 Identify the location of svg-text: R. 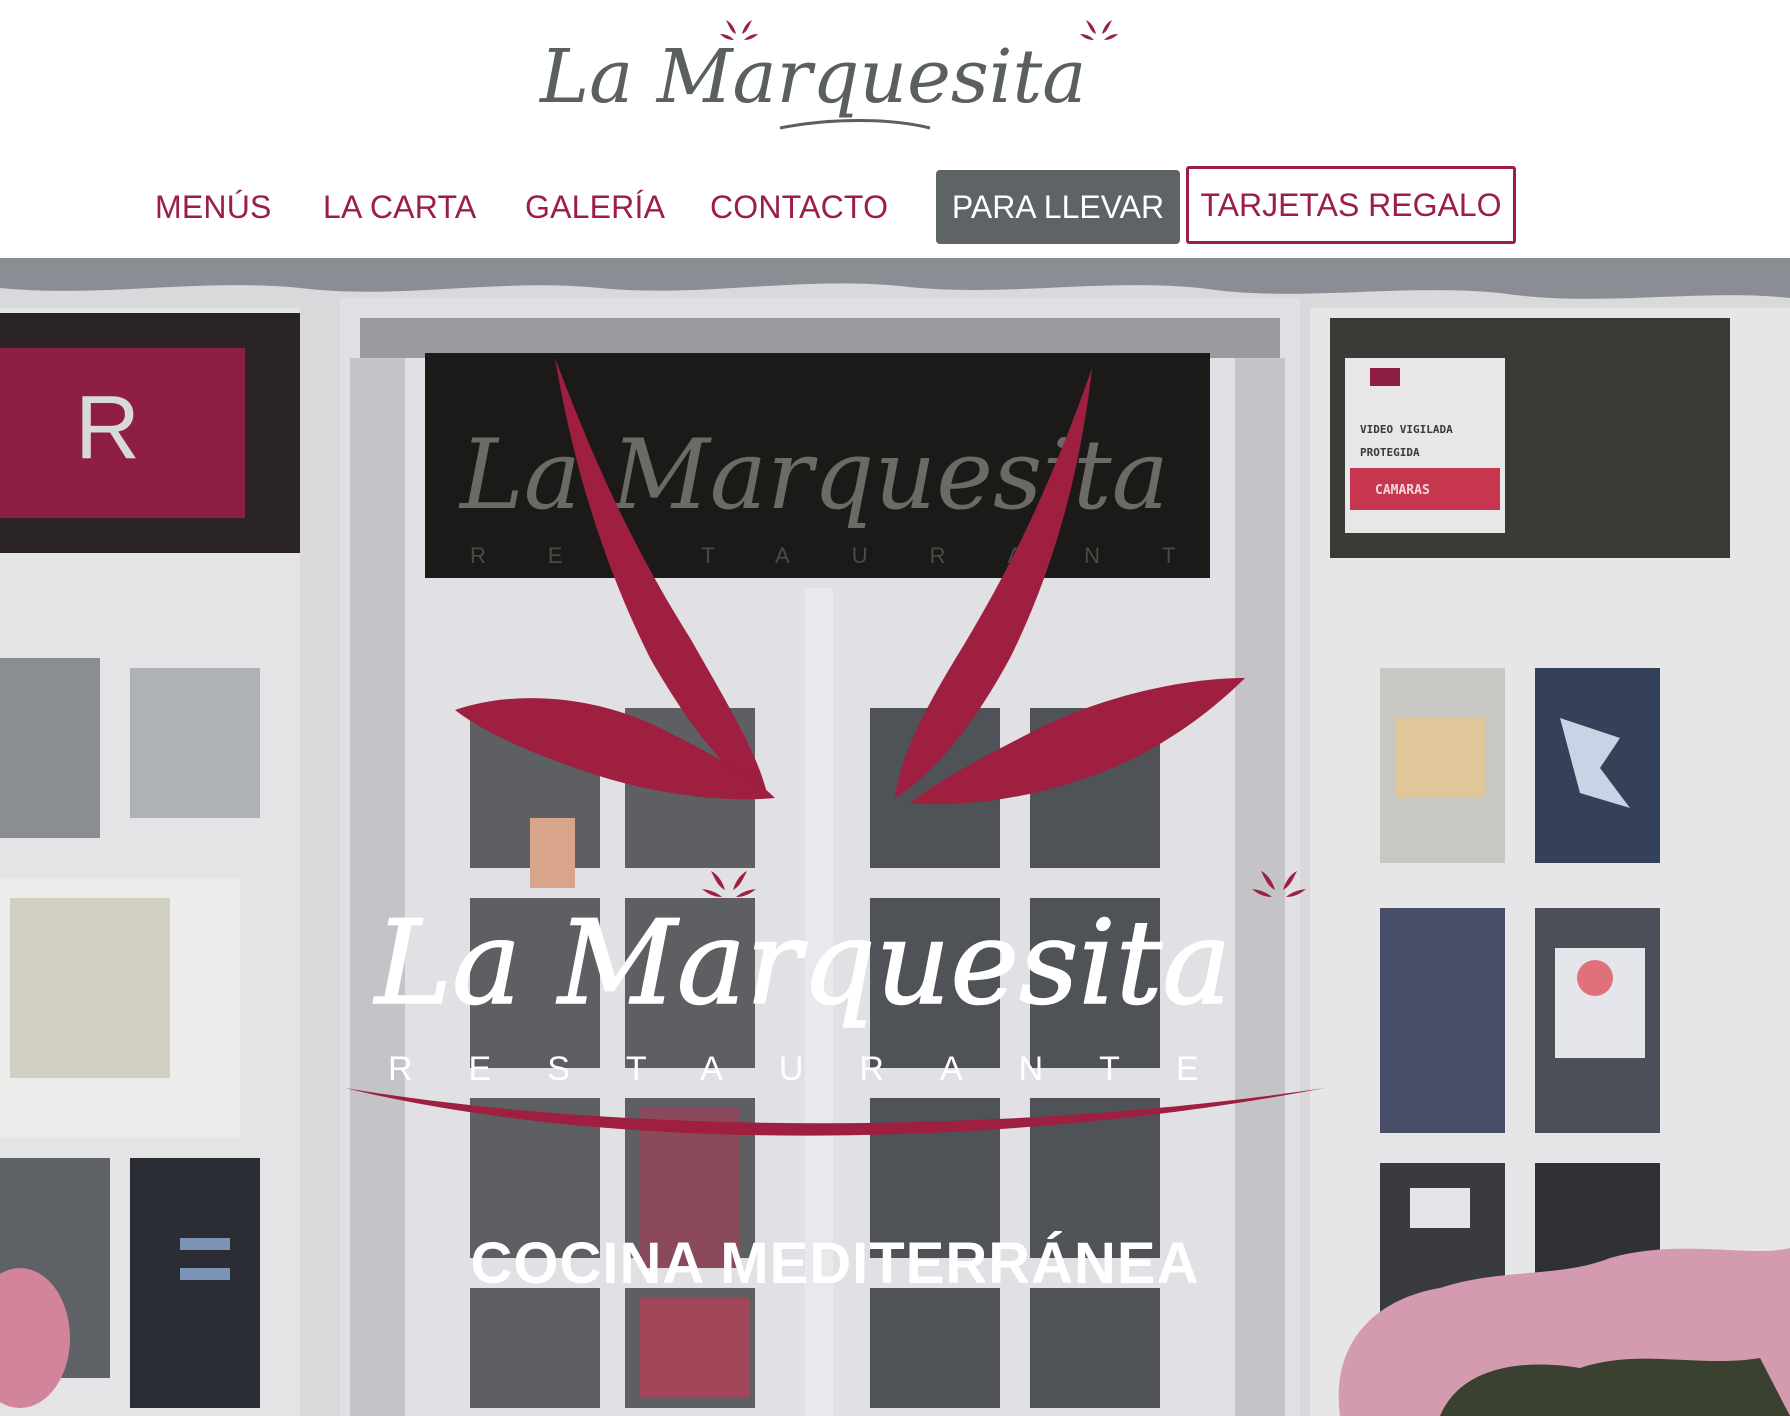
(107, 428).